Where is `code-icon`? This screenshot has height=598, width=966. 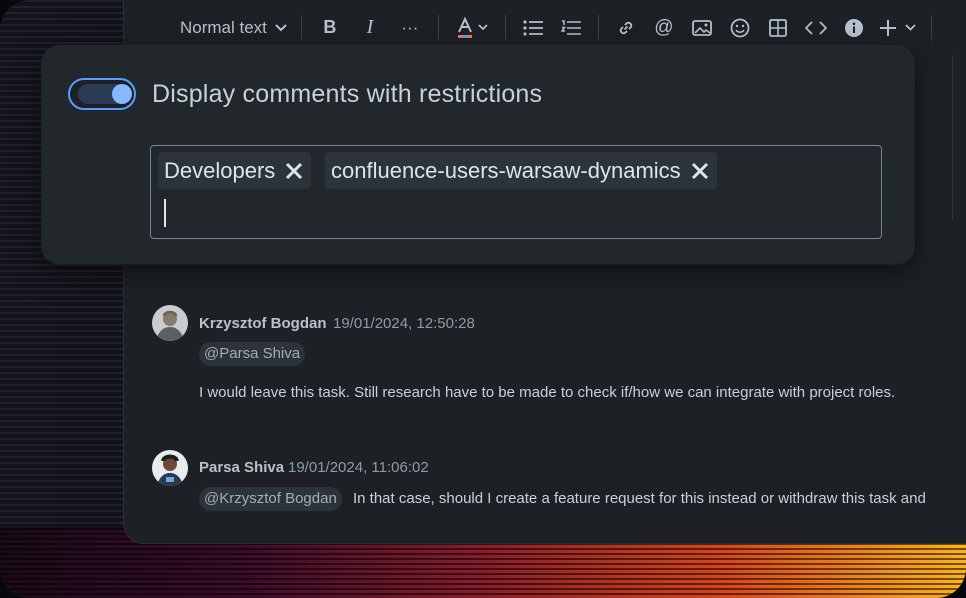
code-icon is located at coordinates (815, 27).